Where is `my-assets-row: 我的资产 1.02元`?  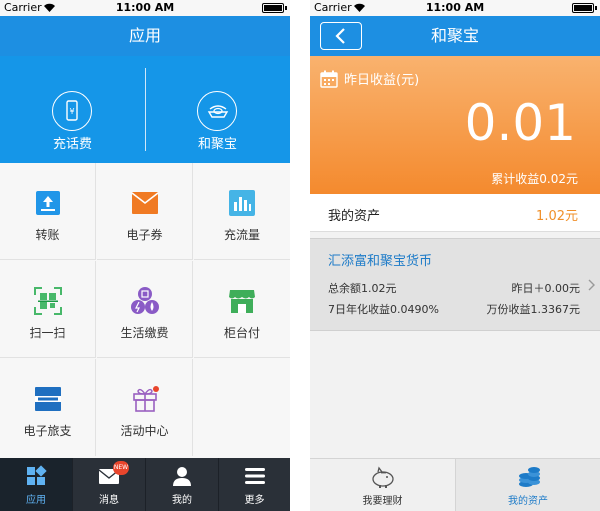 my-assets-row: 我的资产 1.02元 is located at coordinates (455, 213).